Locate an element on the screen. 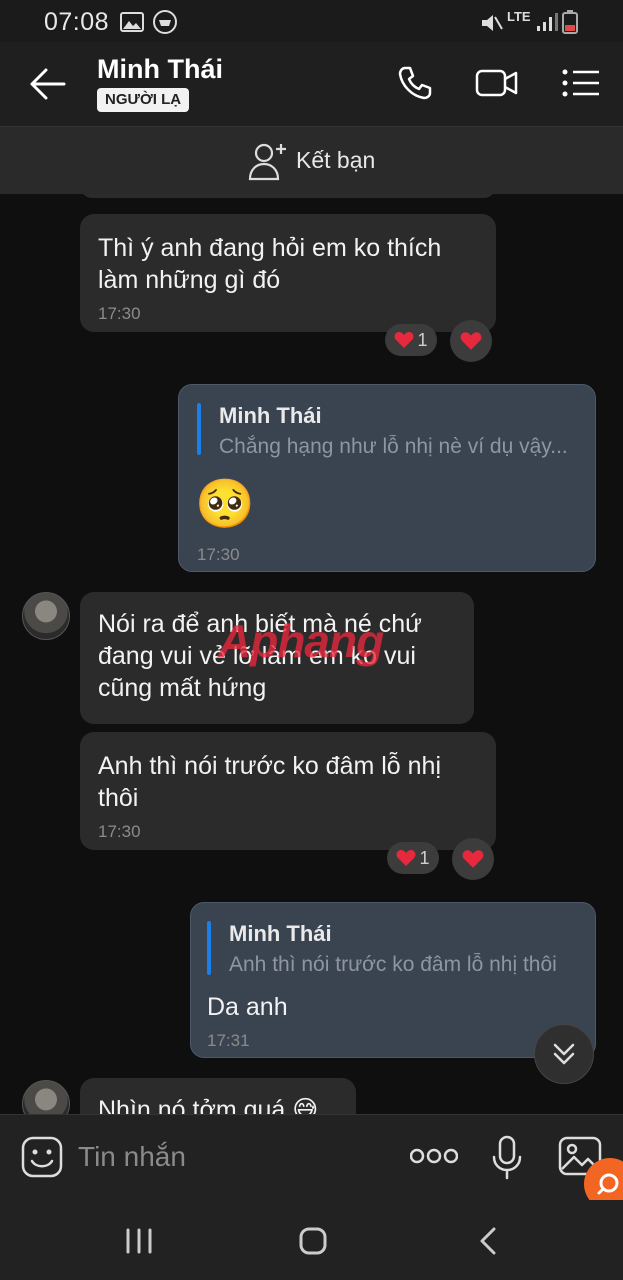  message-bubble-incoming: Nhìn nó tởm quá 😅 is located at coordinates (218, 1096).